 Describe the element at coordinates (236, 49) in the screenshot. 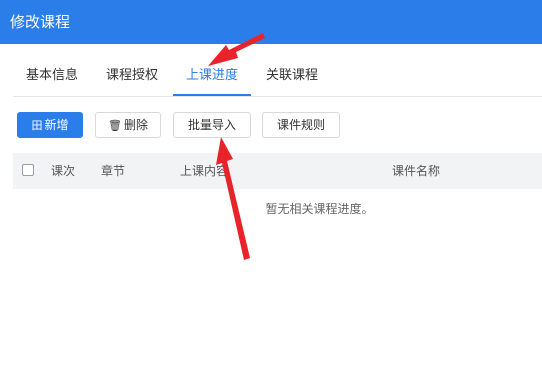

I see `arrow-to-progress-tab` at that location.